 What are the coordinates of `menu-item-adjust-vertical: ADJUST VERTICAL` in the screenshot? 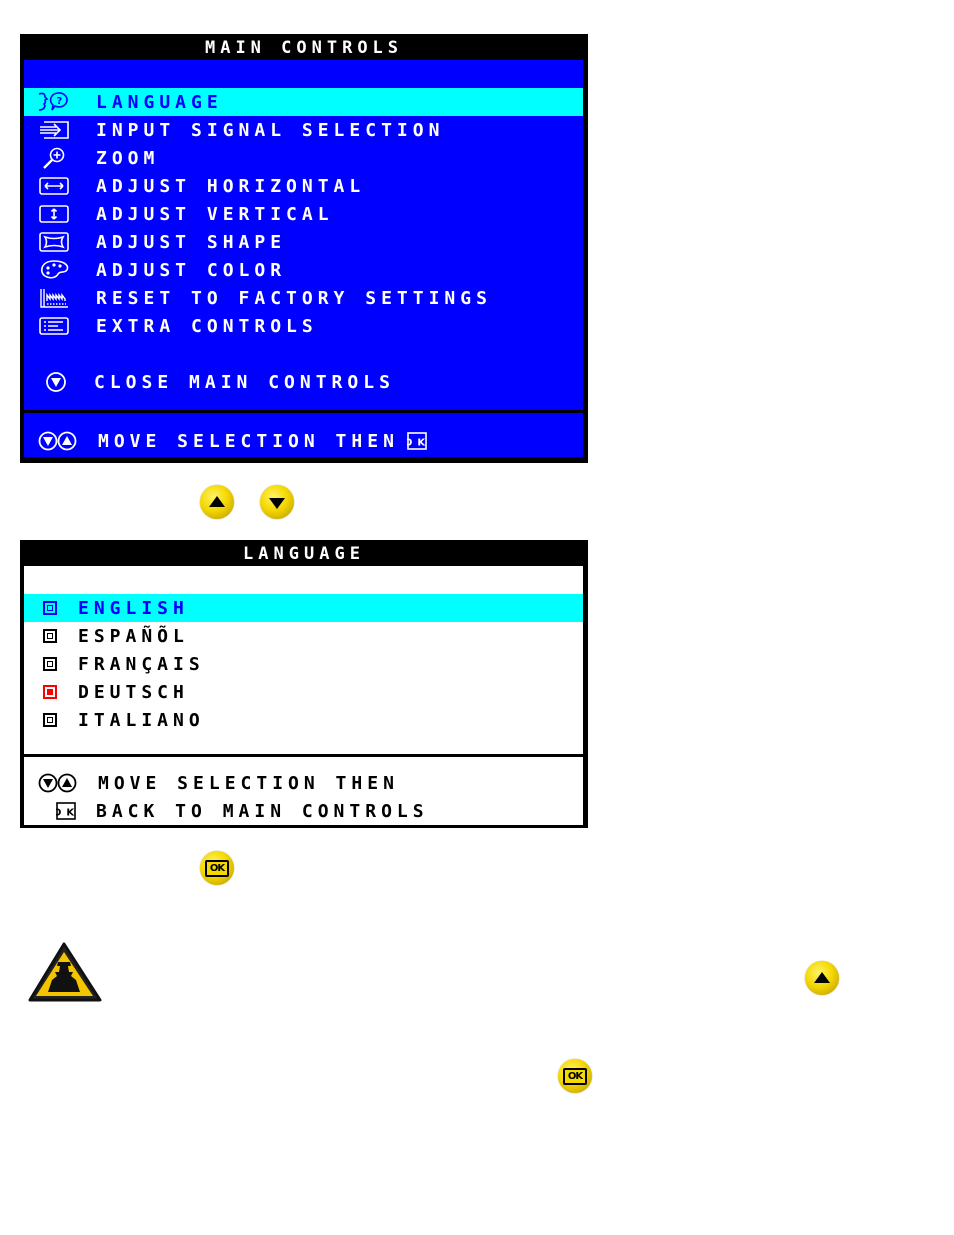 It's located at (303, 214).